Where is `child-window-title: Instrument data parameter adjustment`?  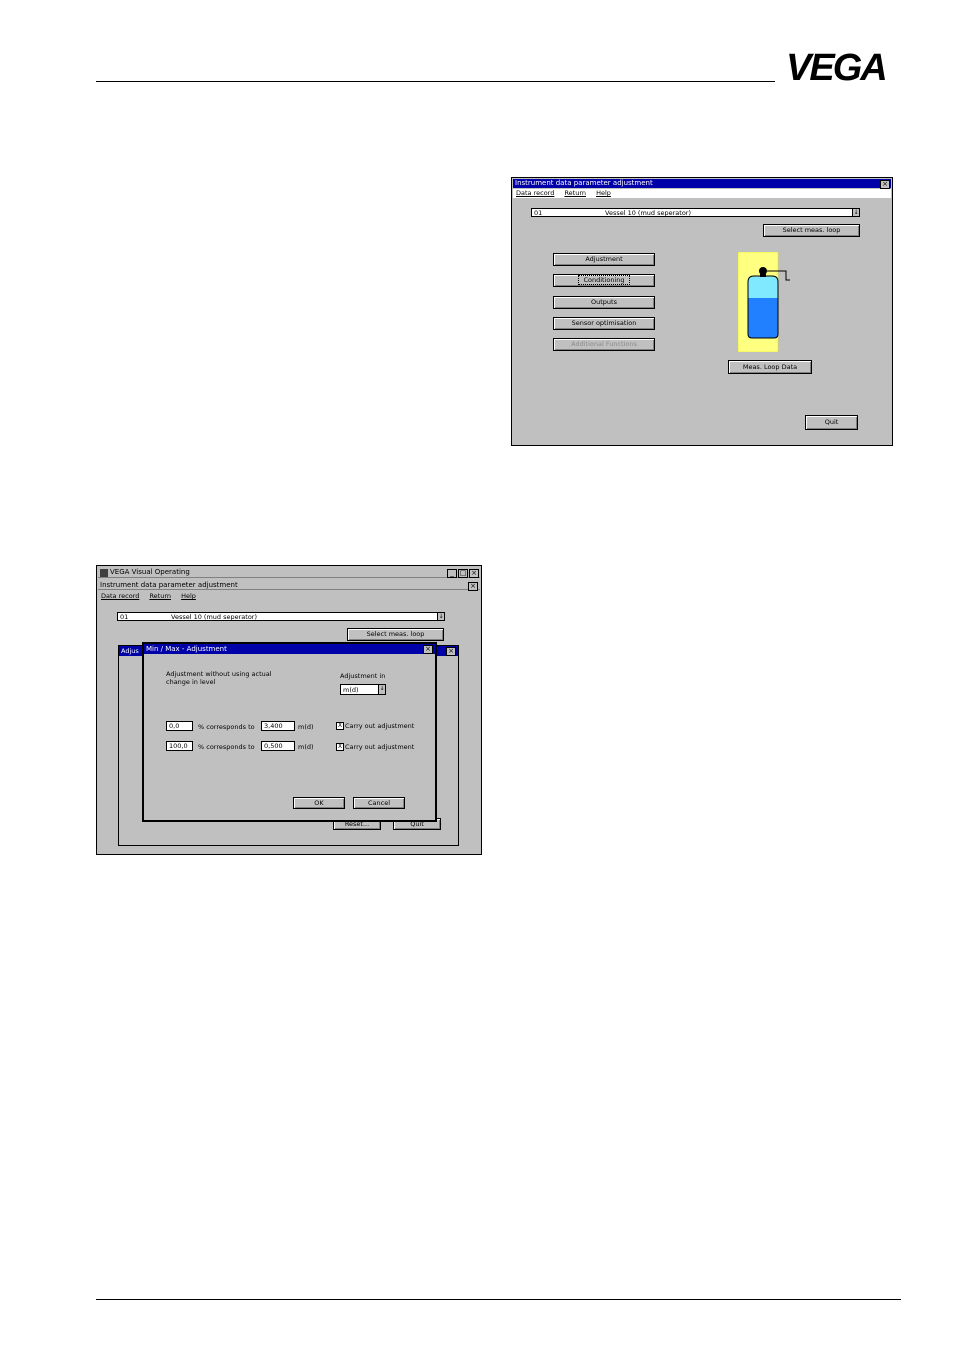 child-window-title: Instrument data parameter adjustment is located at coordinates (289, 585).